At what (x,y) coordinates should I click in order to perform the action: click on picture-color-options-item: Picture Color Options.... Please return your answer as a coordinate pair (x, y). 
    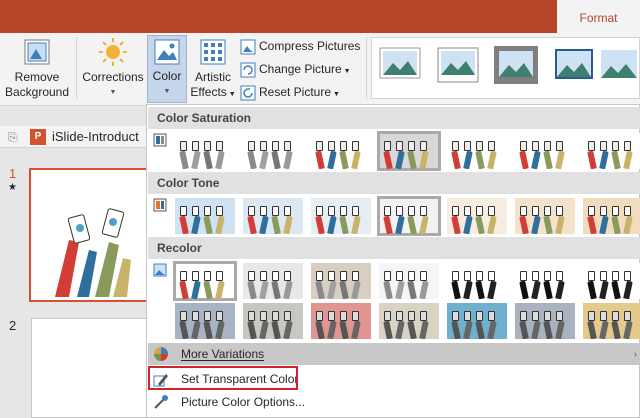
    Looking at the image, I should click on (394, 402).